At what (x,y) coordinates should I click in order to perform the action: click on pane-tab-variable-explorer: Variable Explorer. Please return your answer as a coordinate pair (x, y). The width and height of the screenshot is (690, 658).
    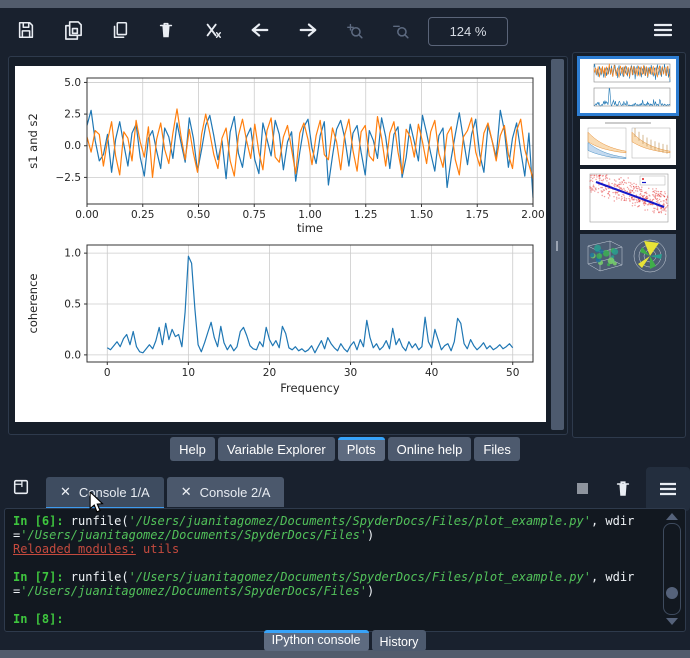
    Looking at the image, I should click on (276, 449).